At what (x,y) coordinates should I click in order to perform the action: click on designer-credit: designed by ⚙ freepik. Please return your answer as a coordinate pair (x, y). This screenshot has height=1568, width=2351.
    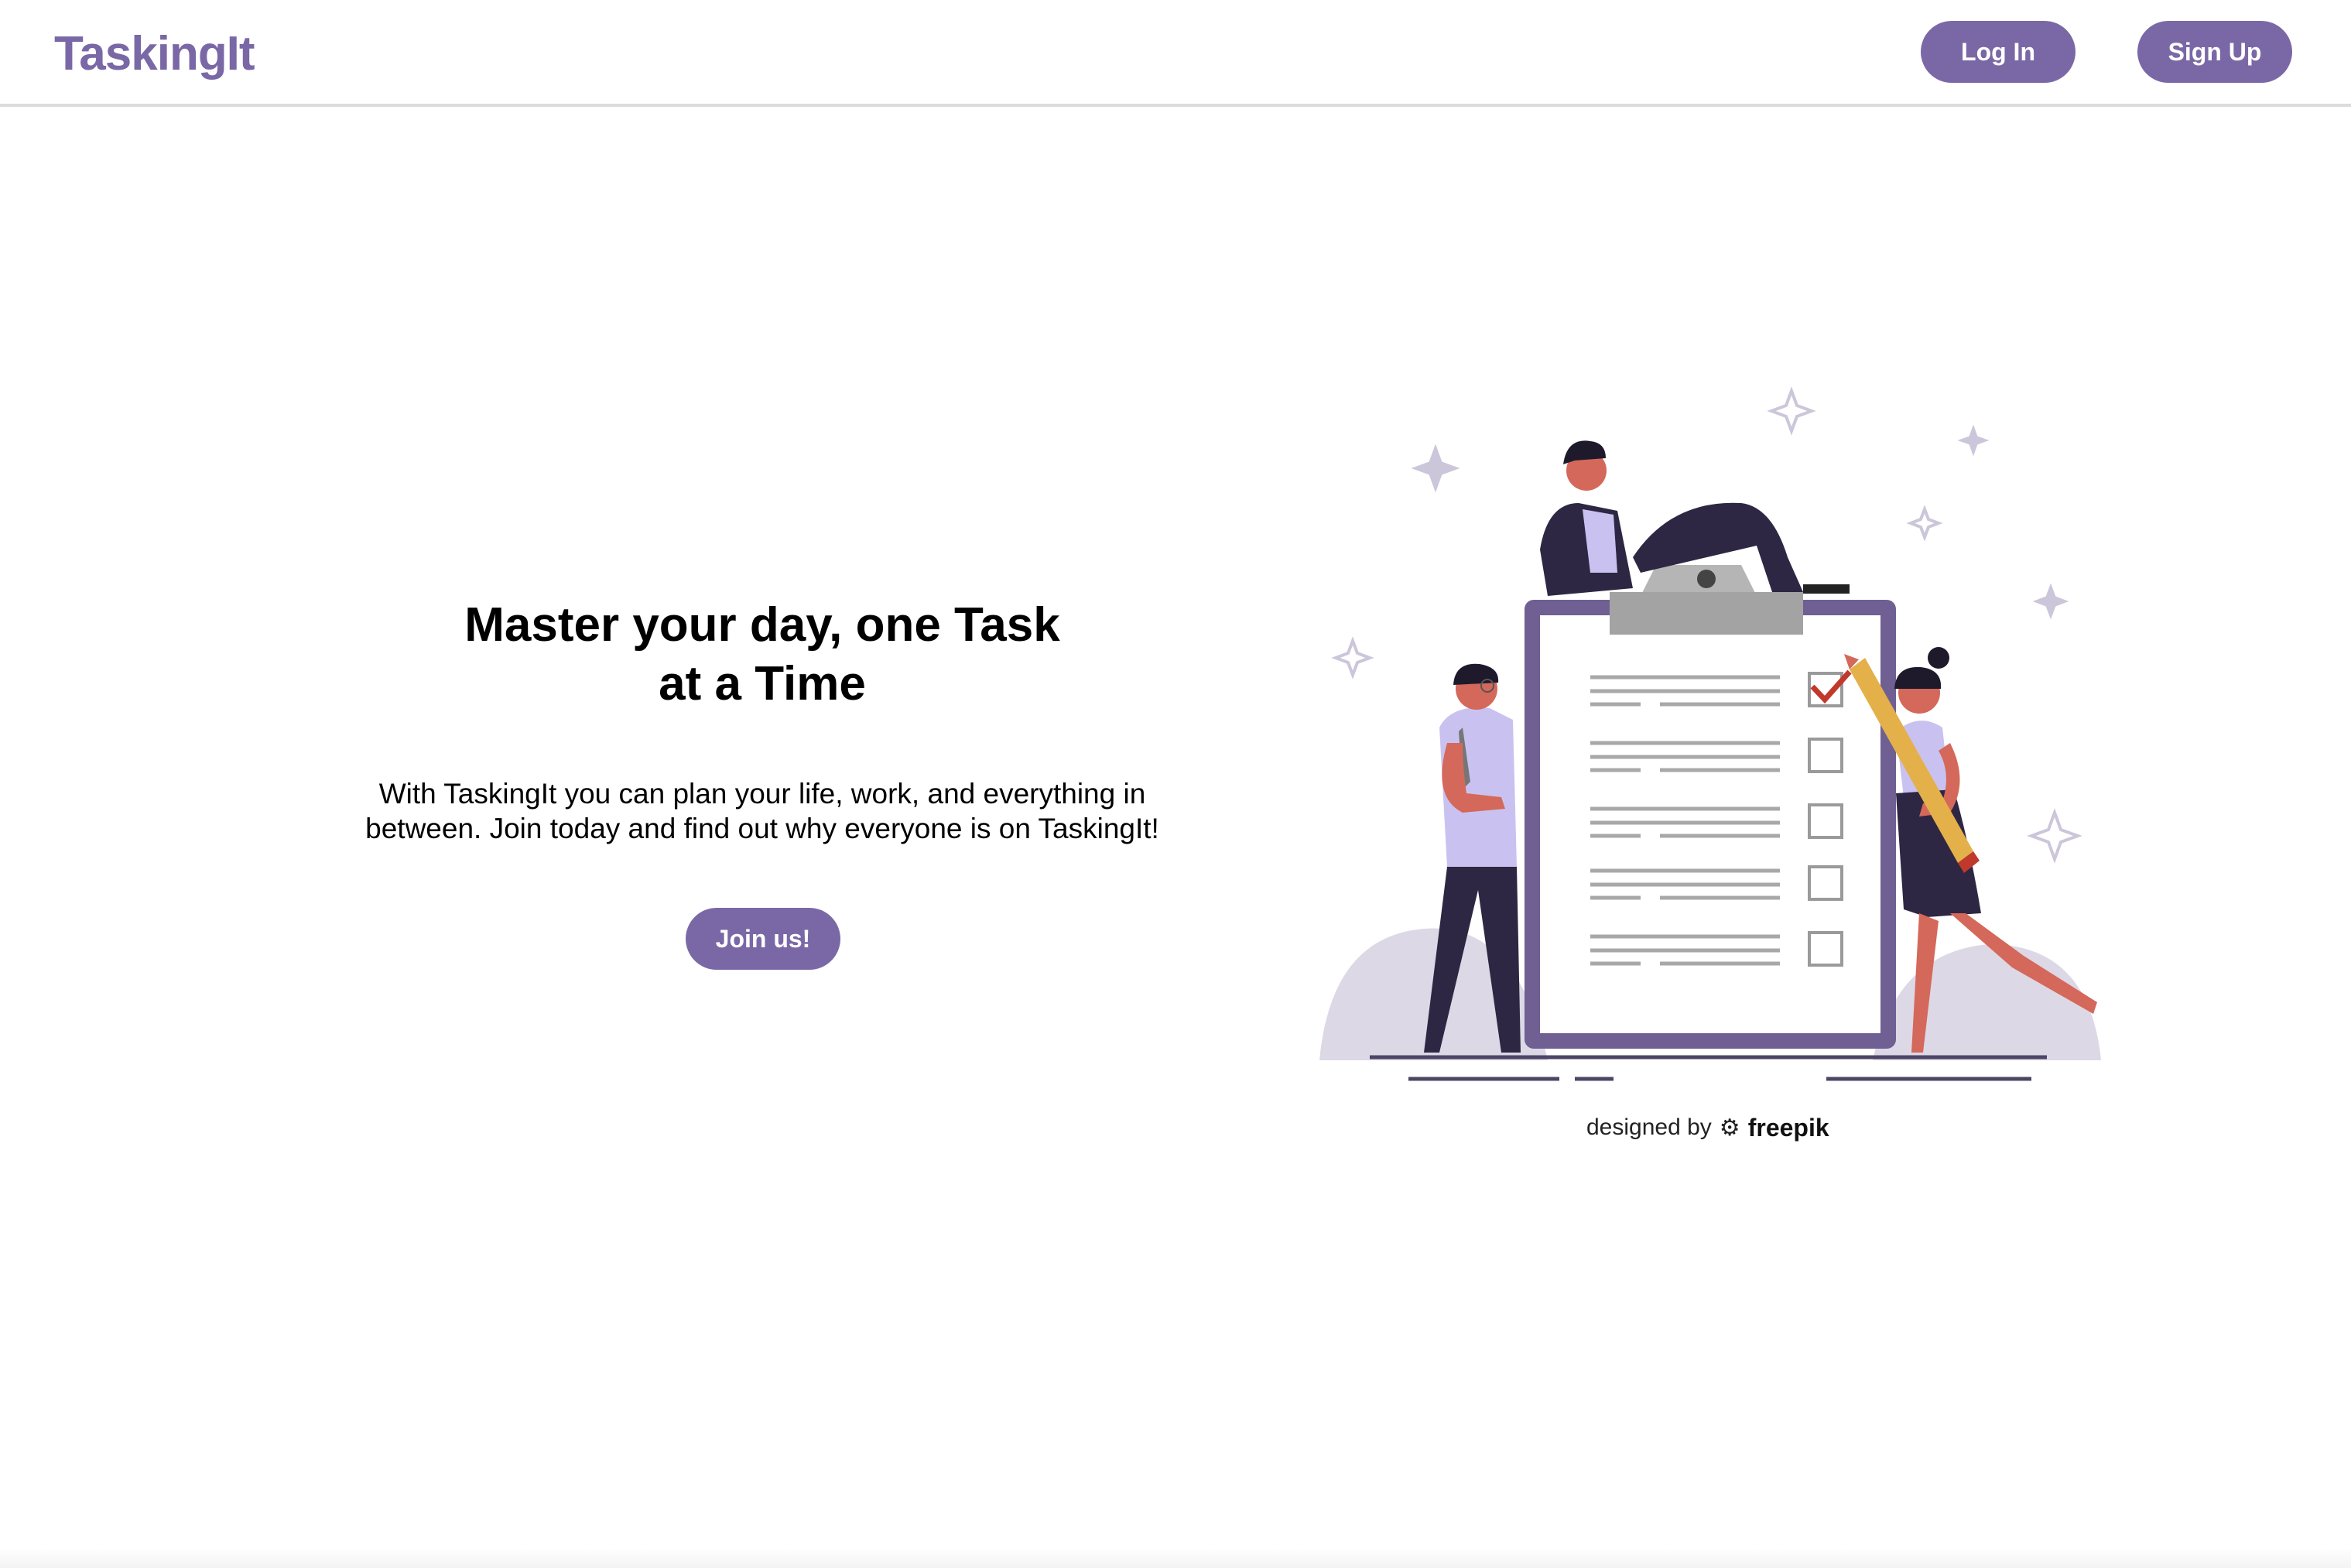
    Looking at the image, I should click on (1707, 1127).